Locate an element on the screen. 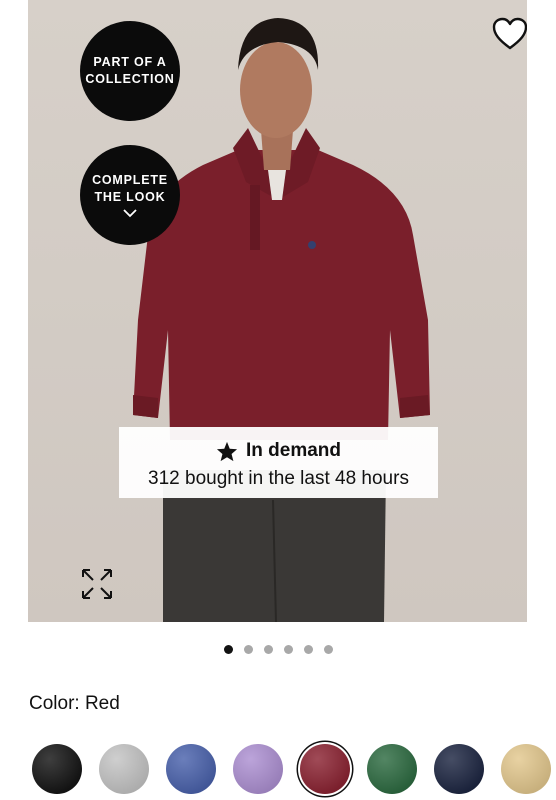 The image size is (556, 800). look-label-line2: THE LOOK is located at coordinates (130, 197).